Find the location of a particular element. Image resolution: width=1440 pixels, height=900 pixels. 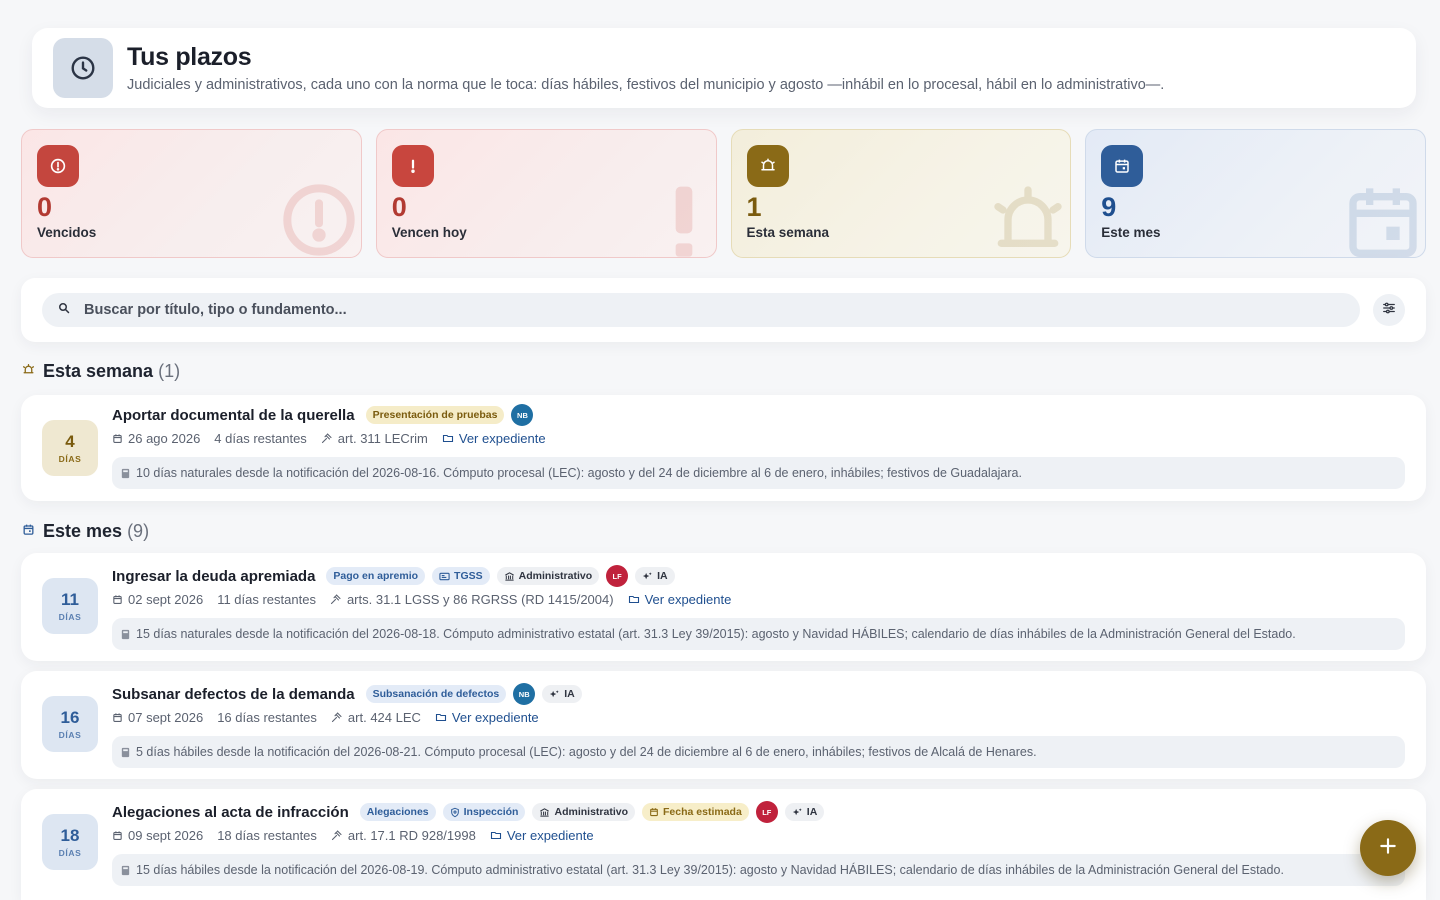

plus-icon is located at coordinates (1388, 848).